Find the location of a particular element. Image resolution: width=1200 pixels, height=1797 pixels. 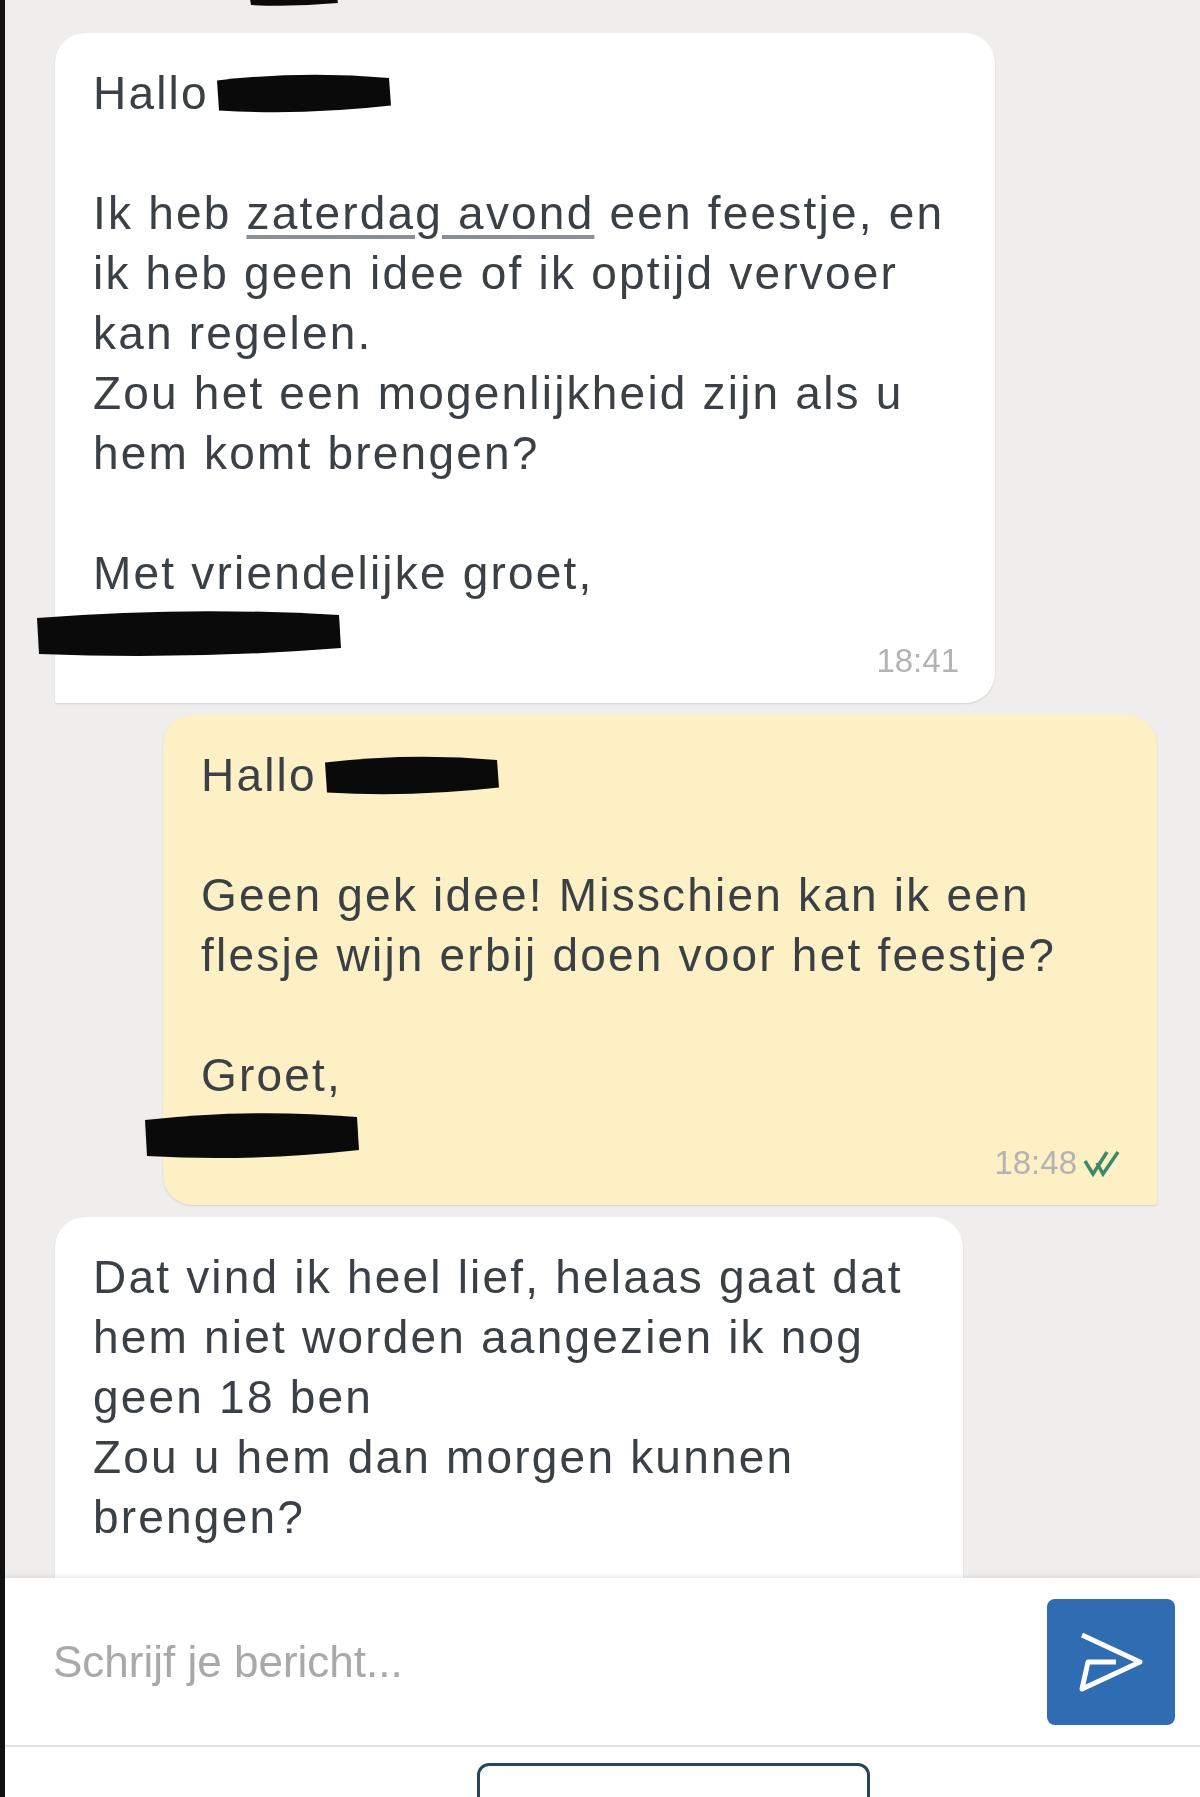

date-link: zaterdag avond is located at coordinates (420, 213).